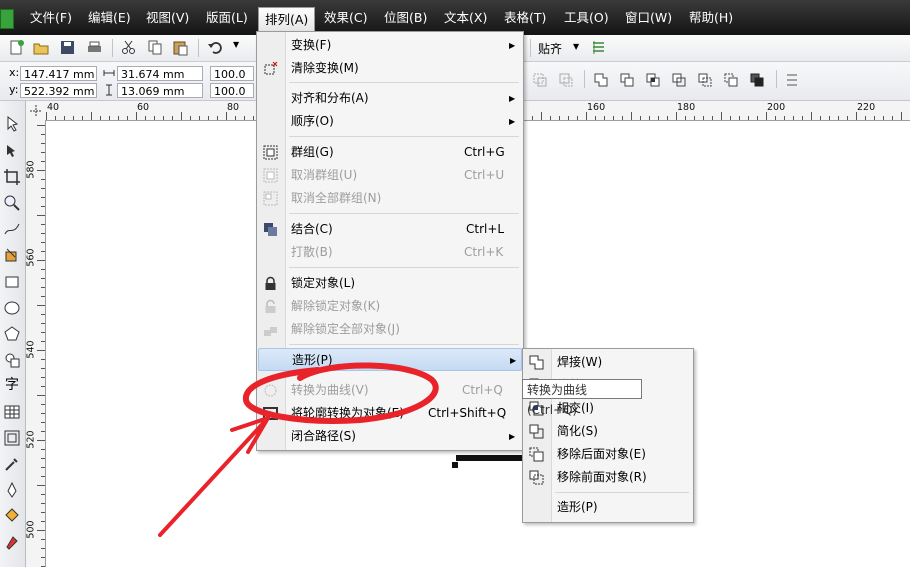 This screenshot has height=567, width=910. I want to click on trim-icon, so click(627, 80).